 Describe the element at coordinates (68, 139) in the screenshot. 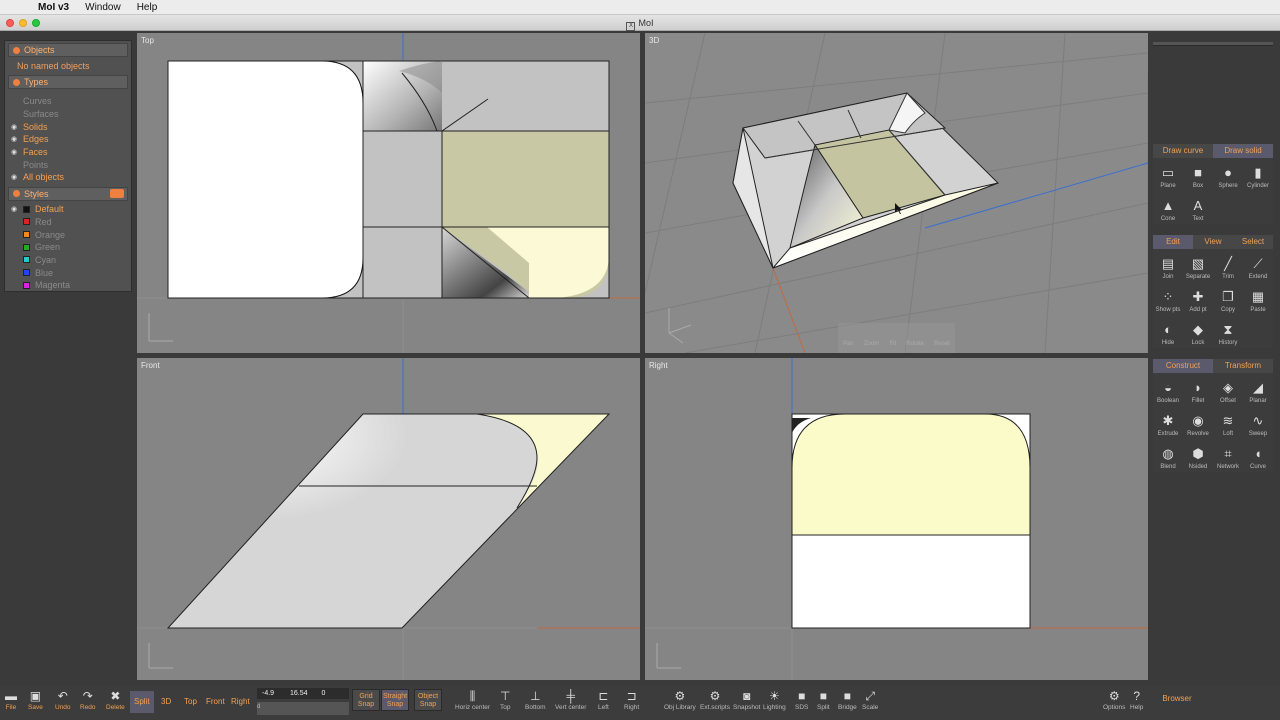

I see `type-row-edges: ◉ Edges` at that location.